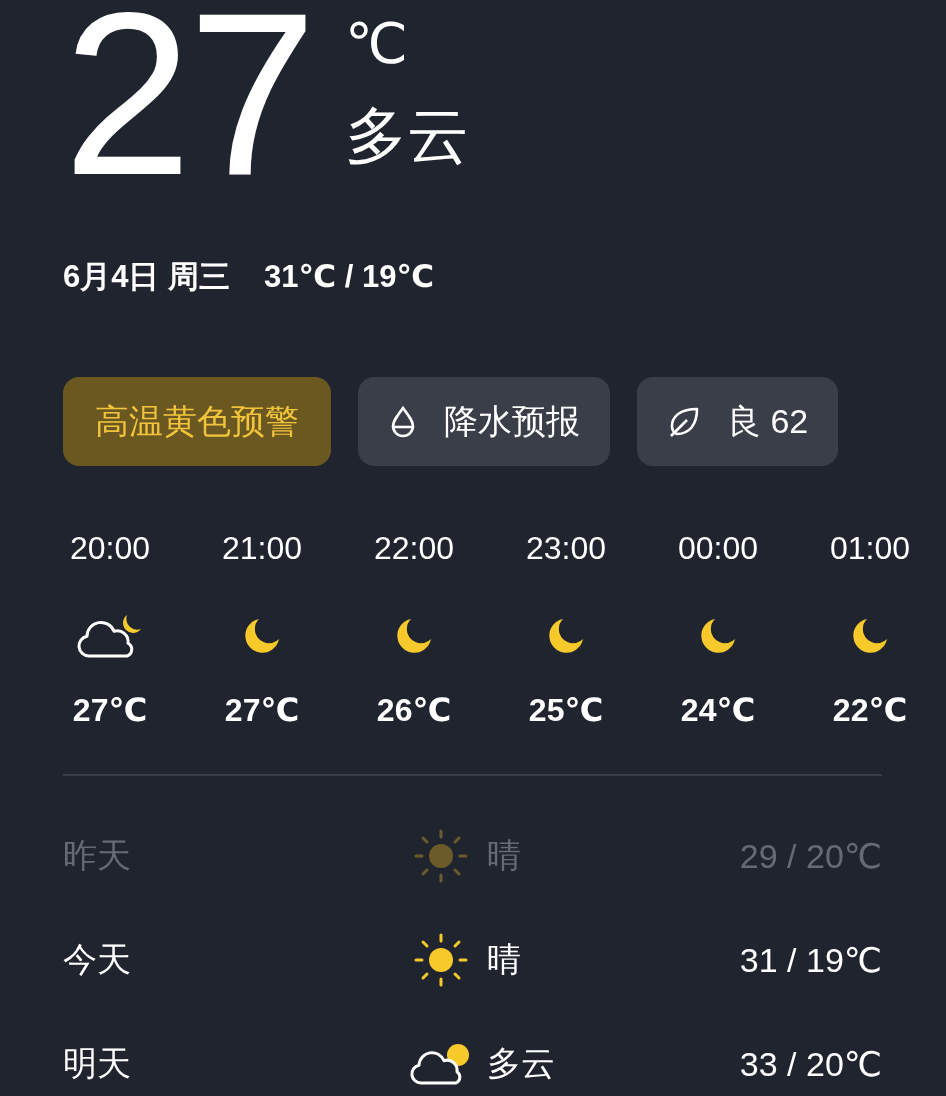 The image size is (946, 1096). I want to click on hour-temperature: 25℃, so click(566, 710).